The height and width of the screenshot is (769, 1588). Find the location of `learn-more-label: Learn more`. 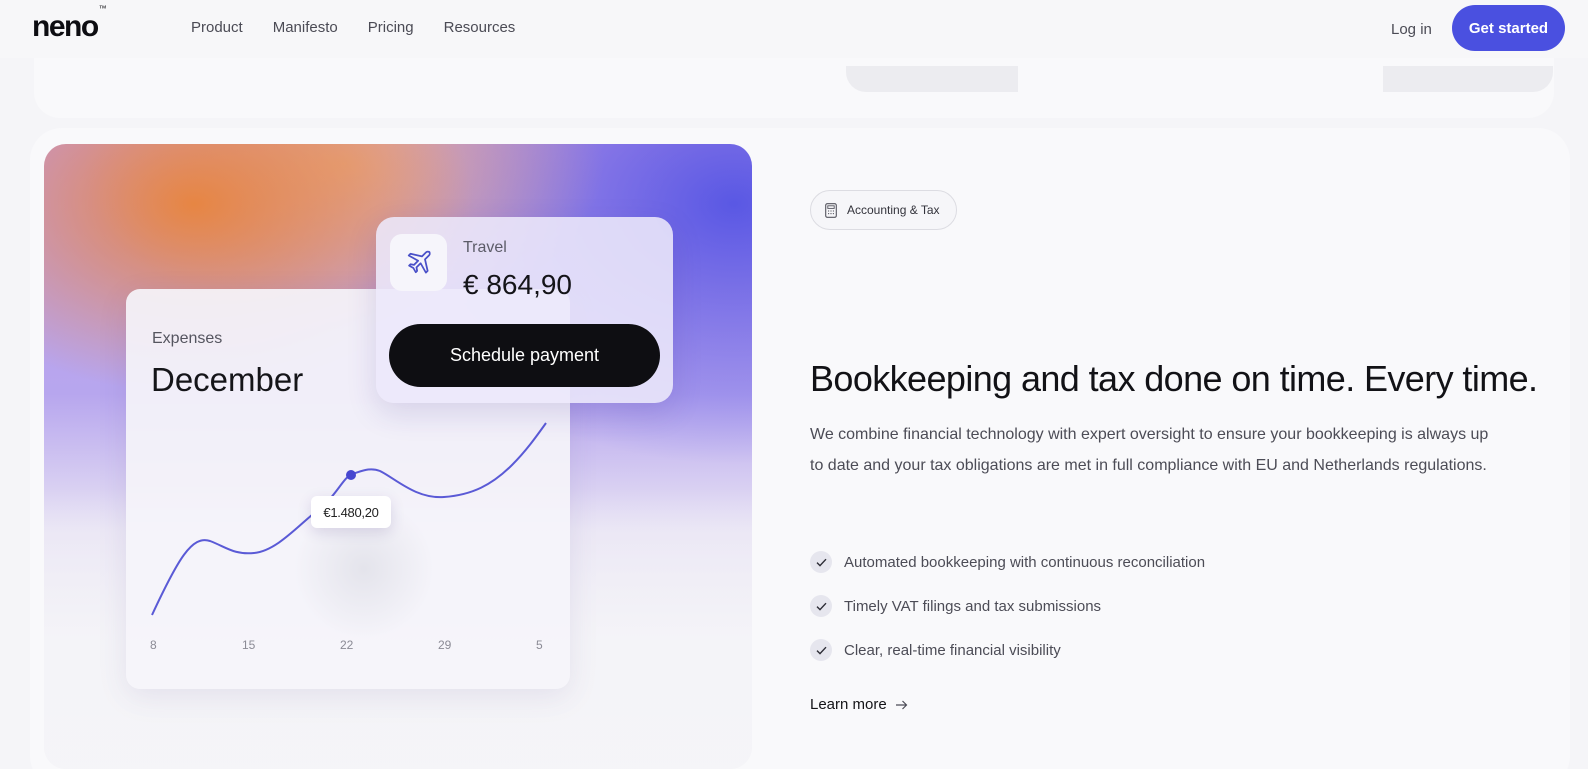

learn-more-label: Learn more is located at coordinates (848, 704).